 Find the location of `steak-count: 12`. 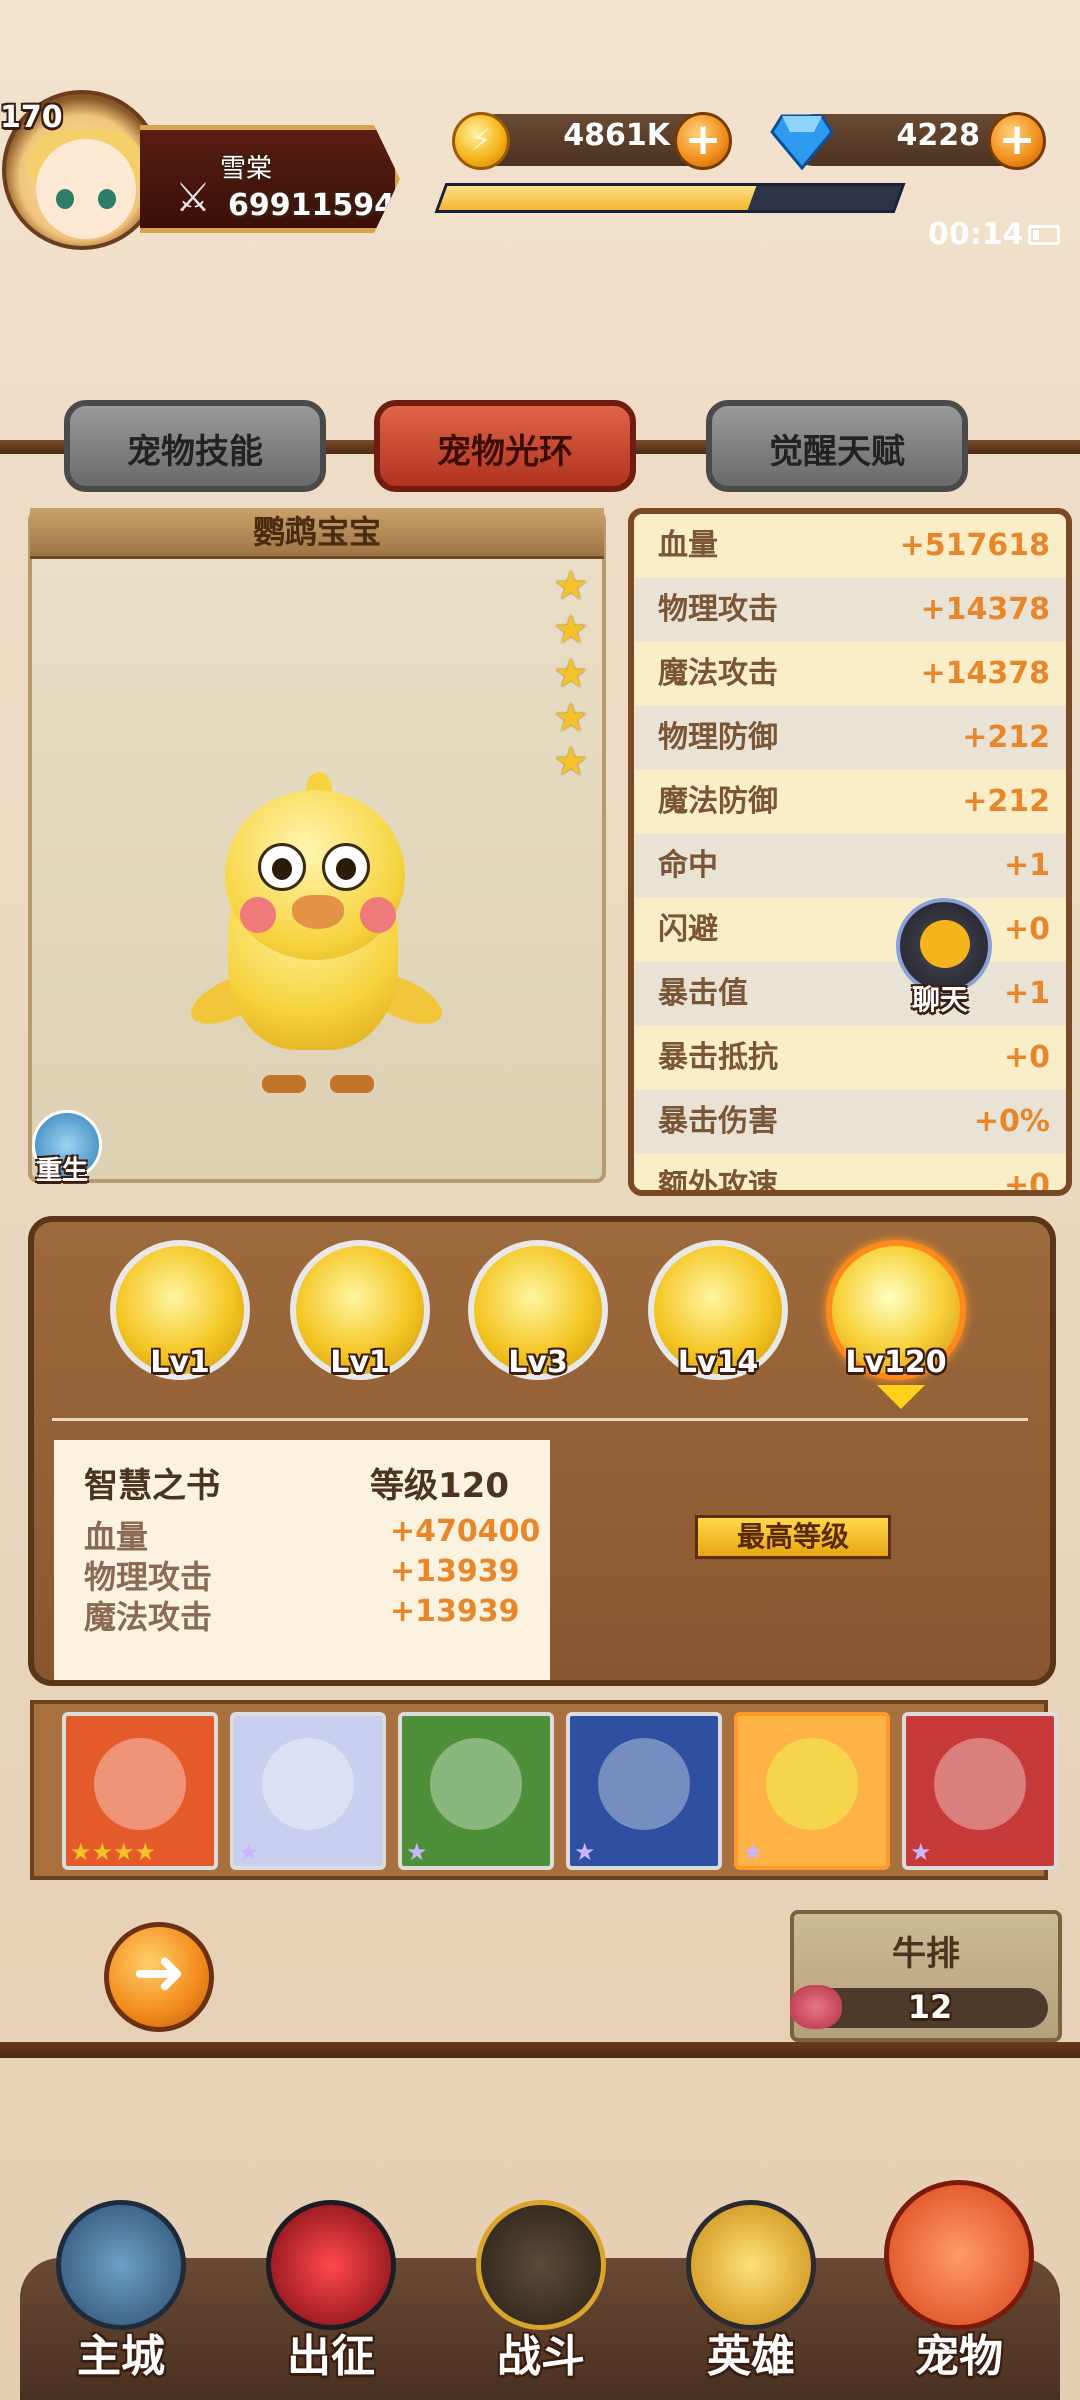

steak-count: 12 is located at coordinates (930, 2007).